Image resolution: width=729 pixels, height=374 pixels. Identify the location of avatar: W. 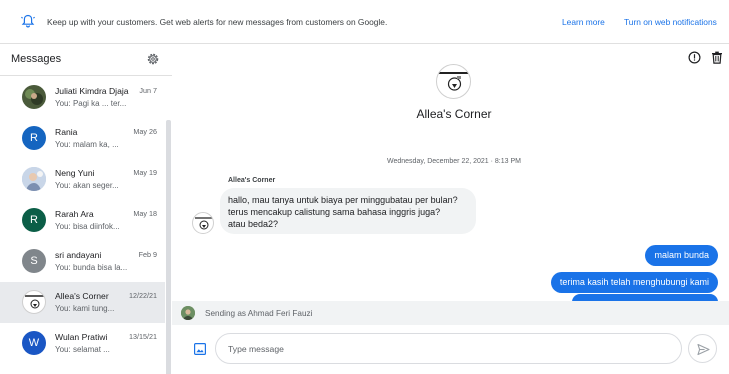
(34, 343).